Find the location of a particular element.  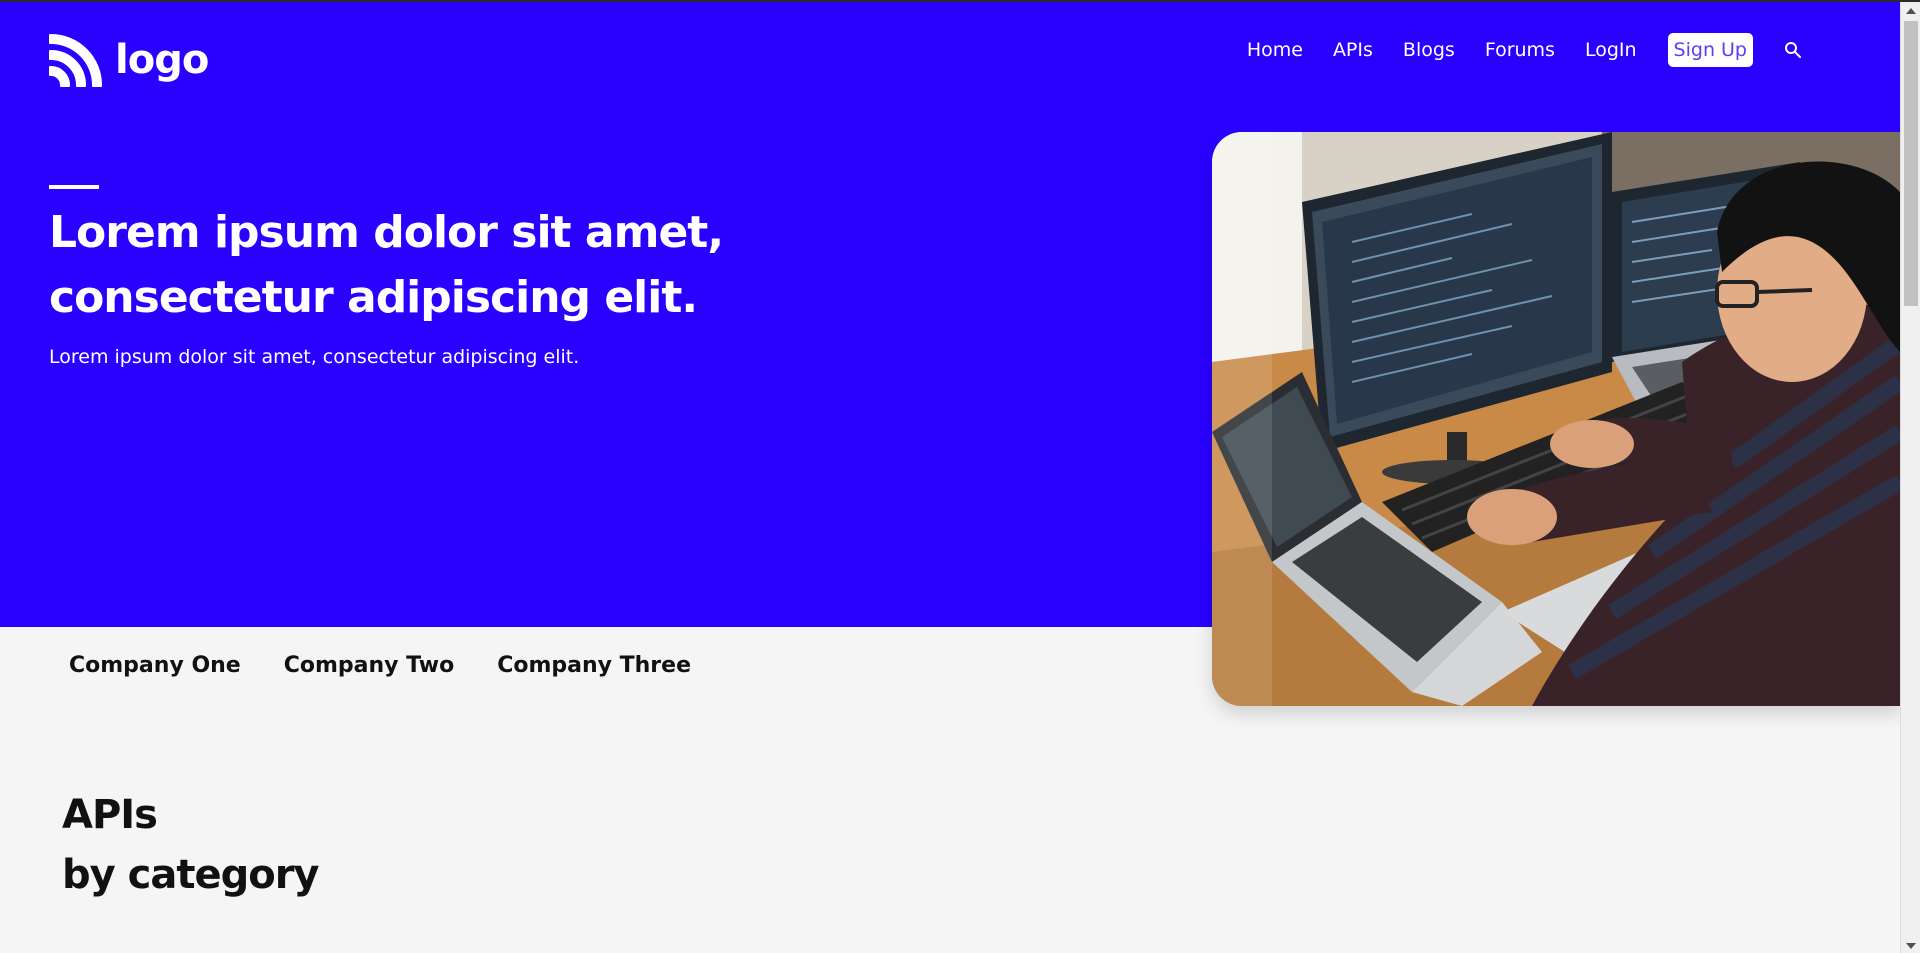

page-scrollbar is located at coordinates (1910, 477).